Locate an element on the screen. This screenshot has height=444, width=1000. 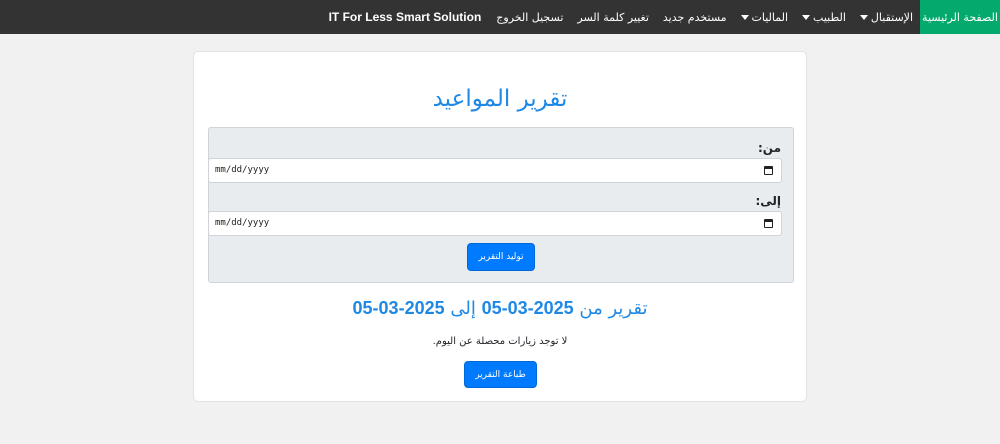
nav-new-user-label: مستخدم جديد is located at coordinates (694, 17).